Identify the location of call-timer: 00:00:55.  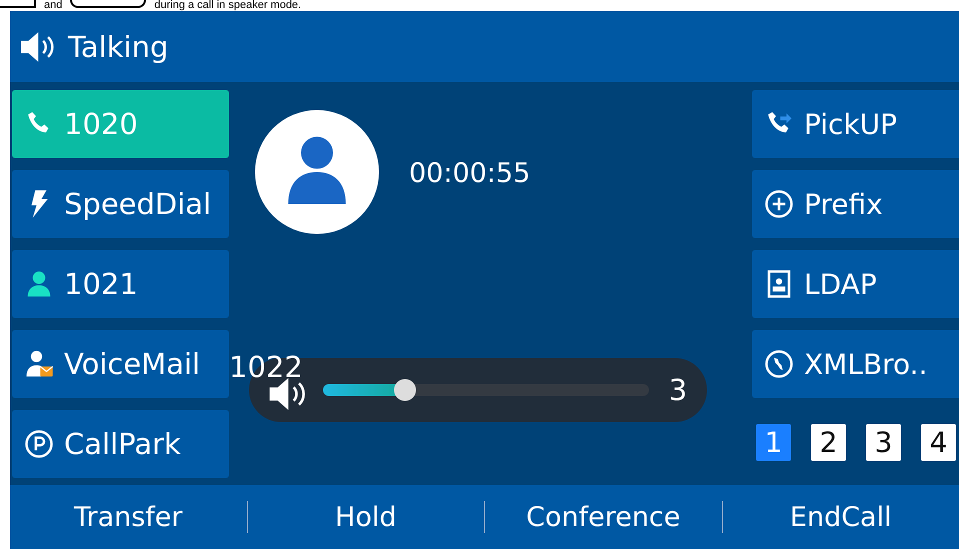
(469, 173).